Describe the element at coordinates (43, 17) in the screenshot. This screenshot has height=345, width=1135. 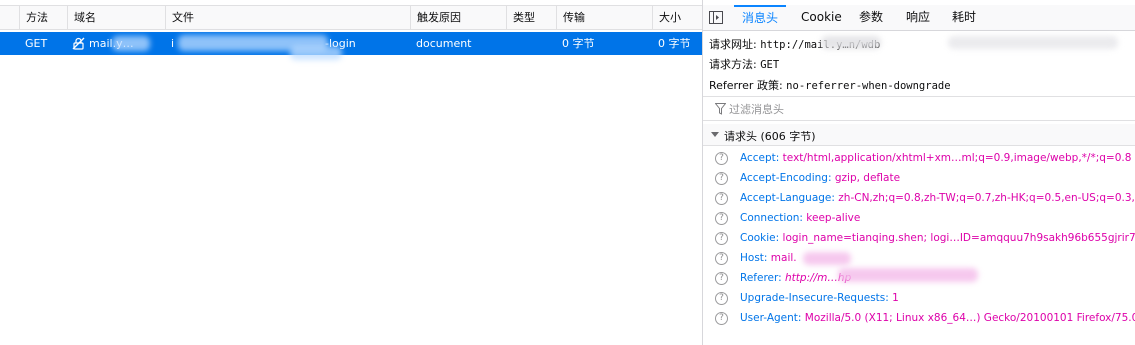
I see `column-header-method: 方法` at that location.